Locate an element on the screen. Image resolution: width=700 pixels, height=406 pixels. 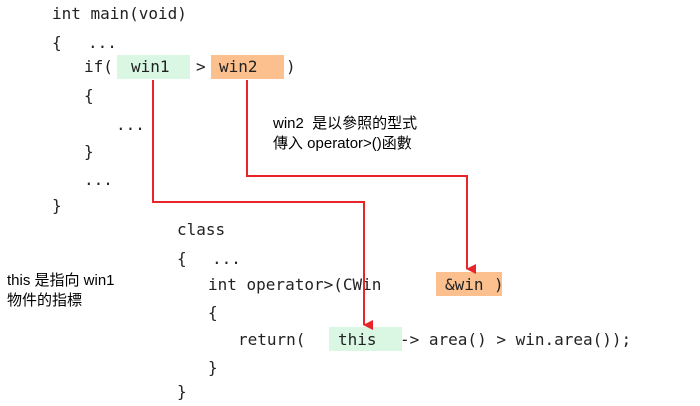
gt-operator: > is located at coordinates (201, 66).